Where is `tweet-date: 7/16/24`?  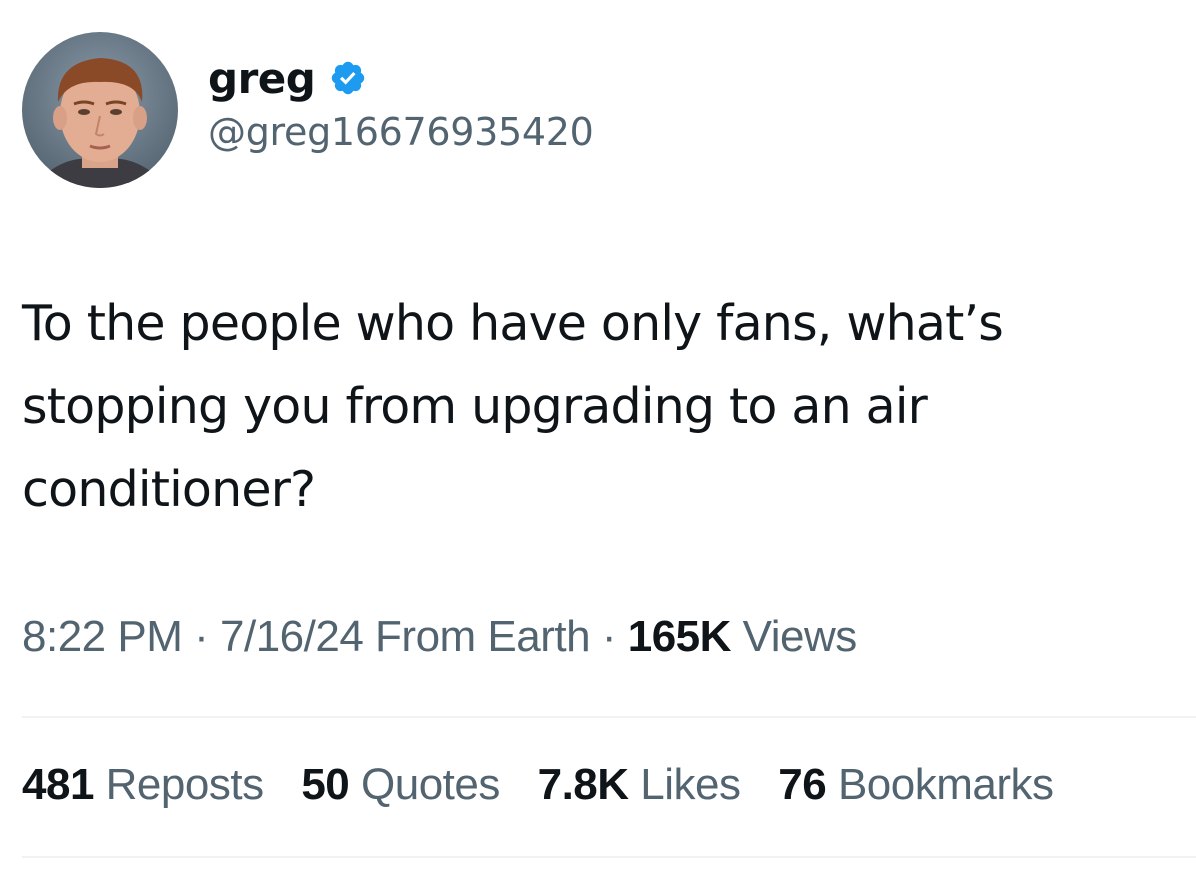 tweet-date: 7/16/24 is located at coordinates (292, 636).